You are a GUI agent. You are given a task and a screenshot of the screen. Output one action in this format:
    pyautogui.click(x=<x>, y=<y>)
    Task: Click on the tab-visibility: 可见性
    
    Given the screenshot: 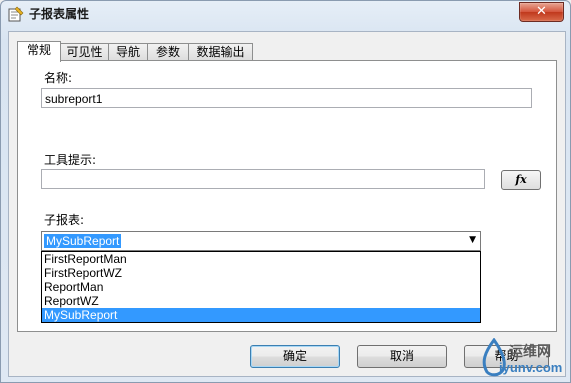 What is the action you would take?
    pyautogui.click(x=84, y=52)
    